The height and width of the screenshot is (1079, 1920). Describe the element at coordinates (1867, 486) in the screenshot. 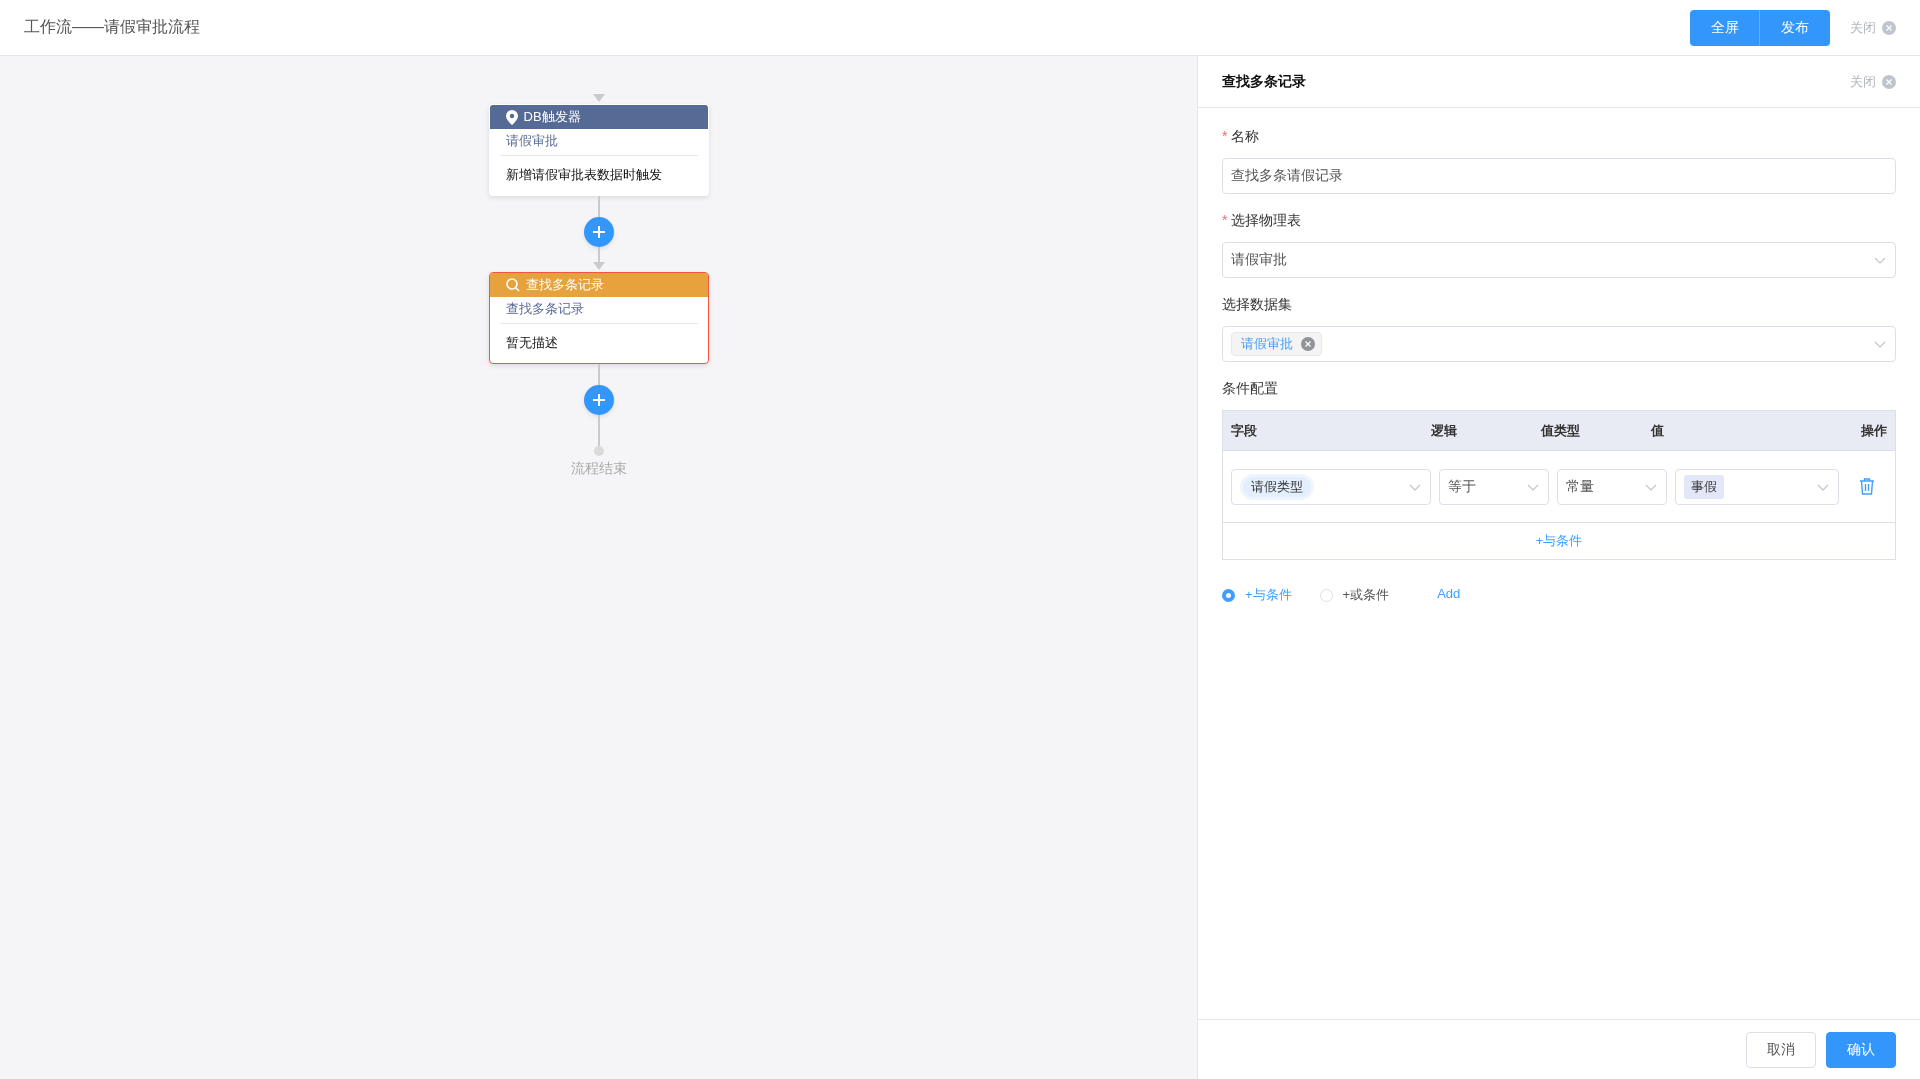

I see `trash-icon` at that location.